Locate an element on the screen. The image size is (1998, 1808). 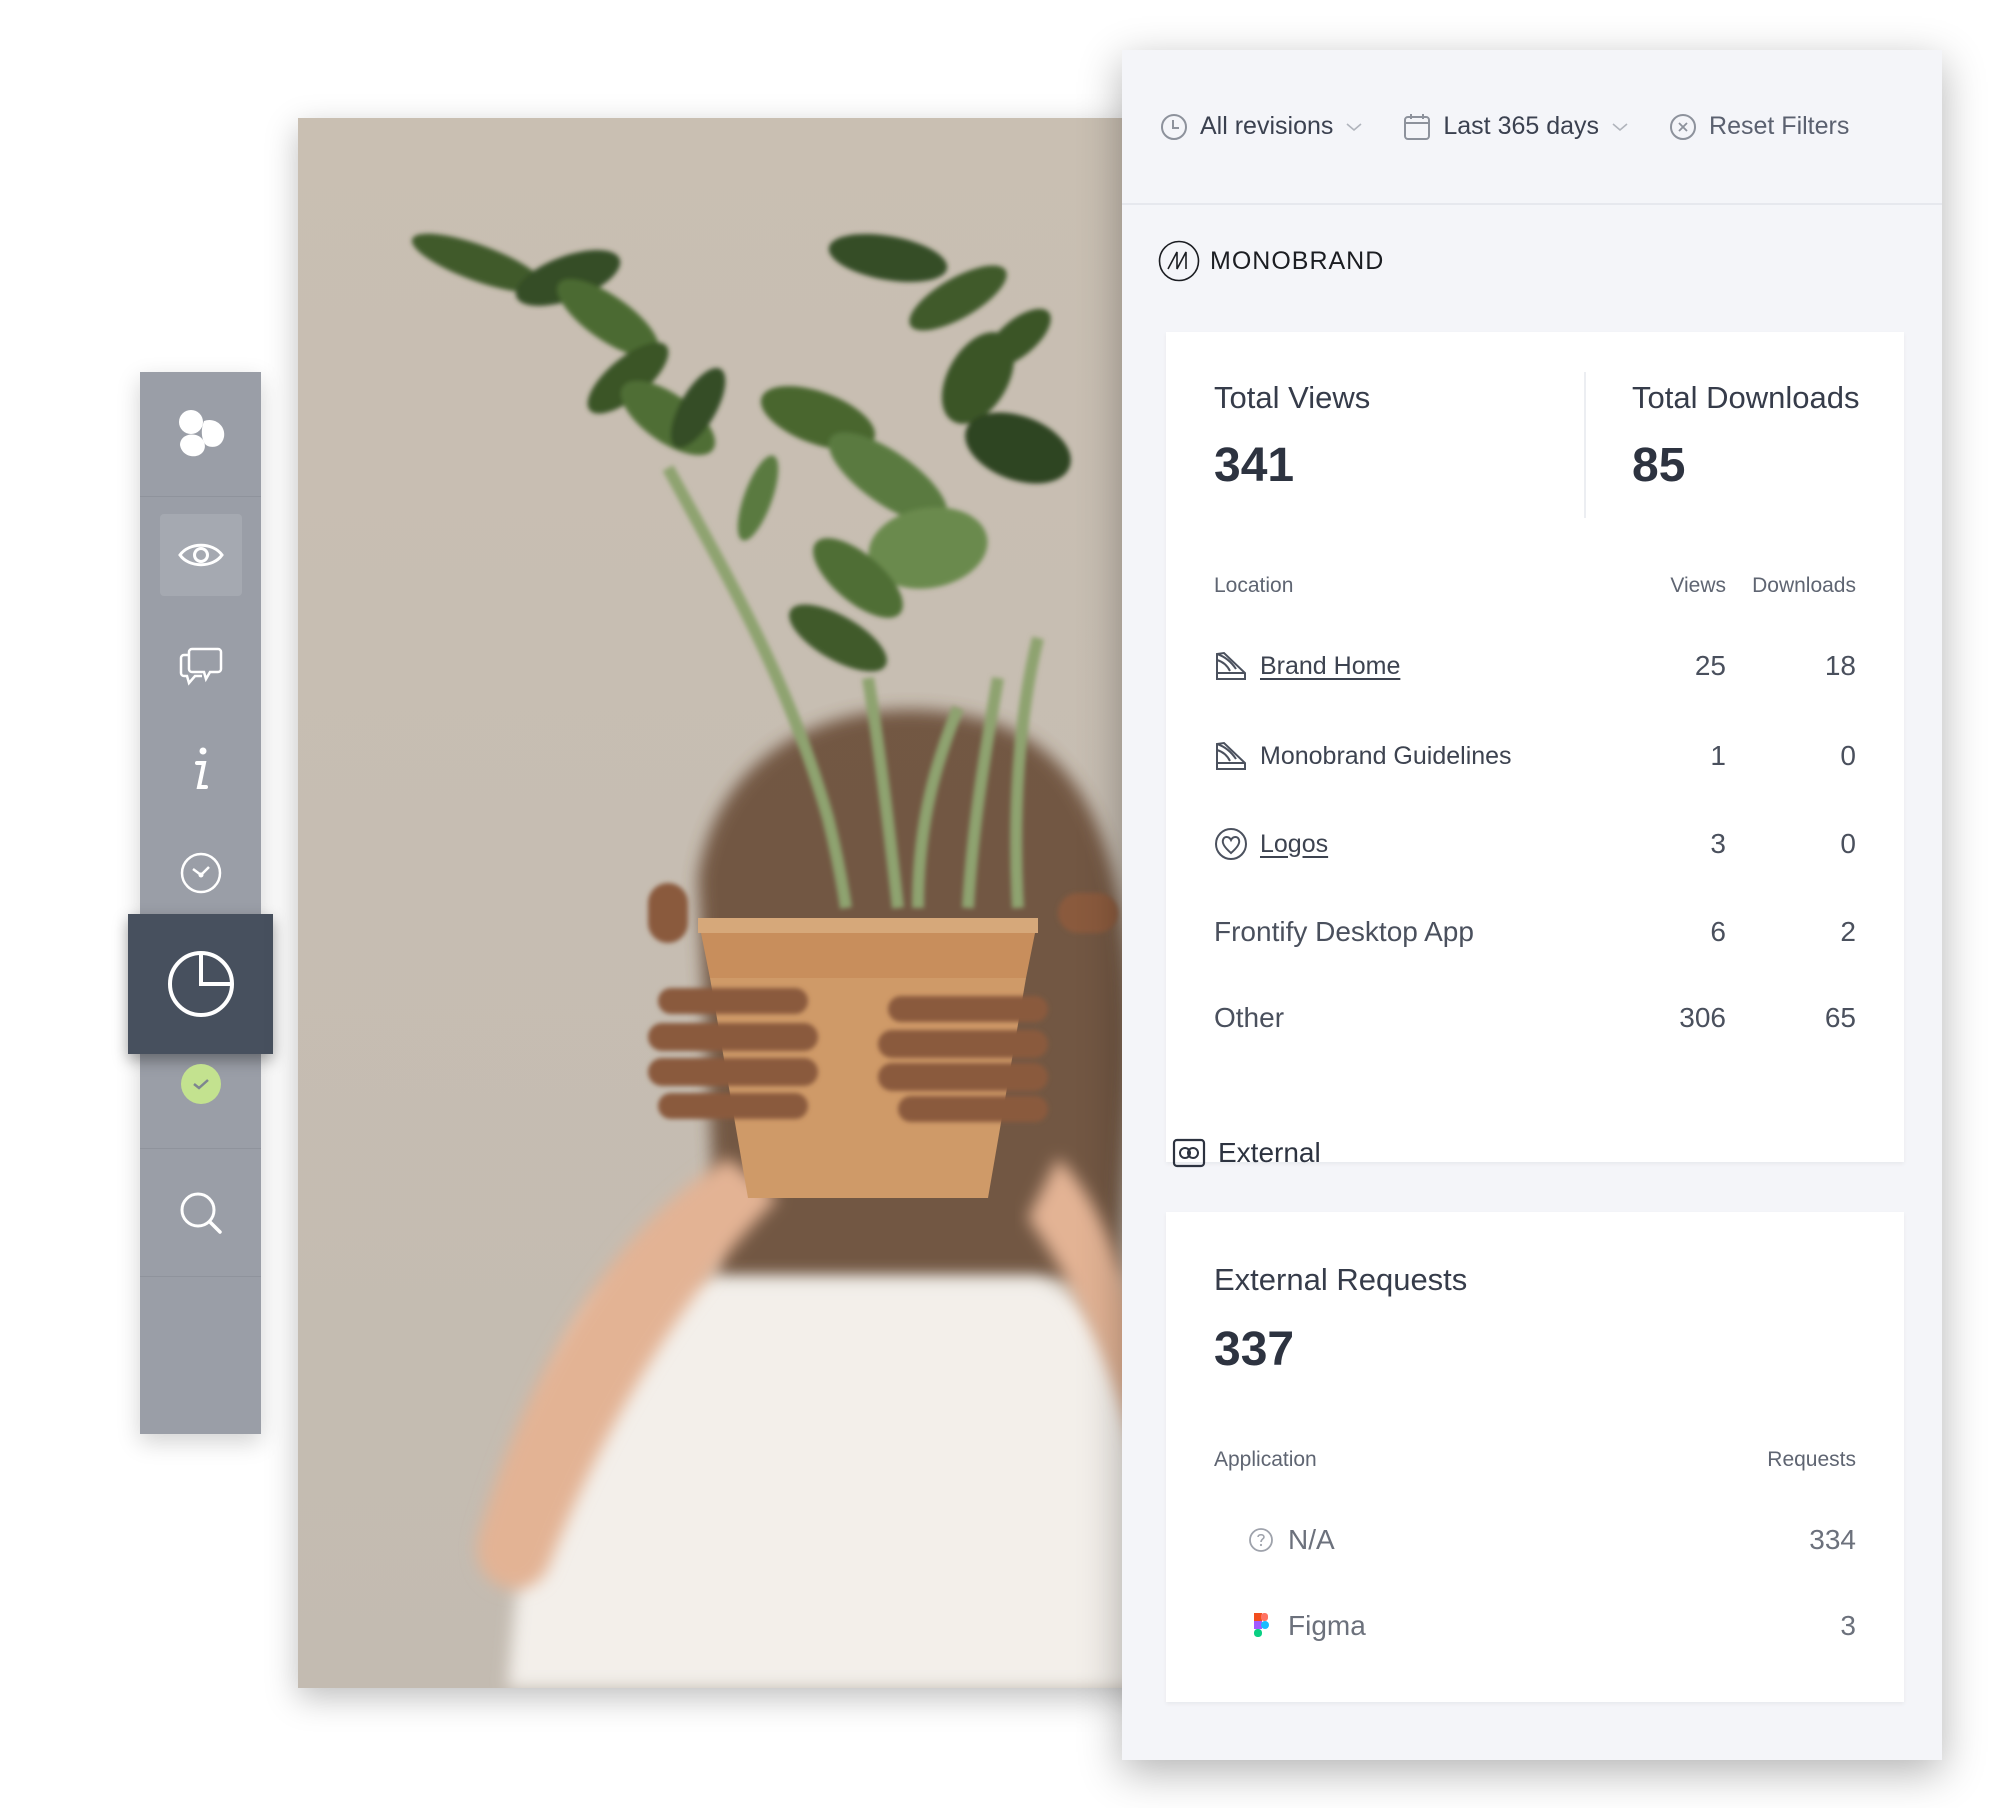
downloads-column-header: Downloads is located at coordinates (1804, 585).